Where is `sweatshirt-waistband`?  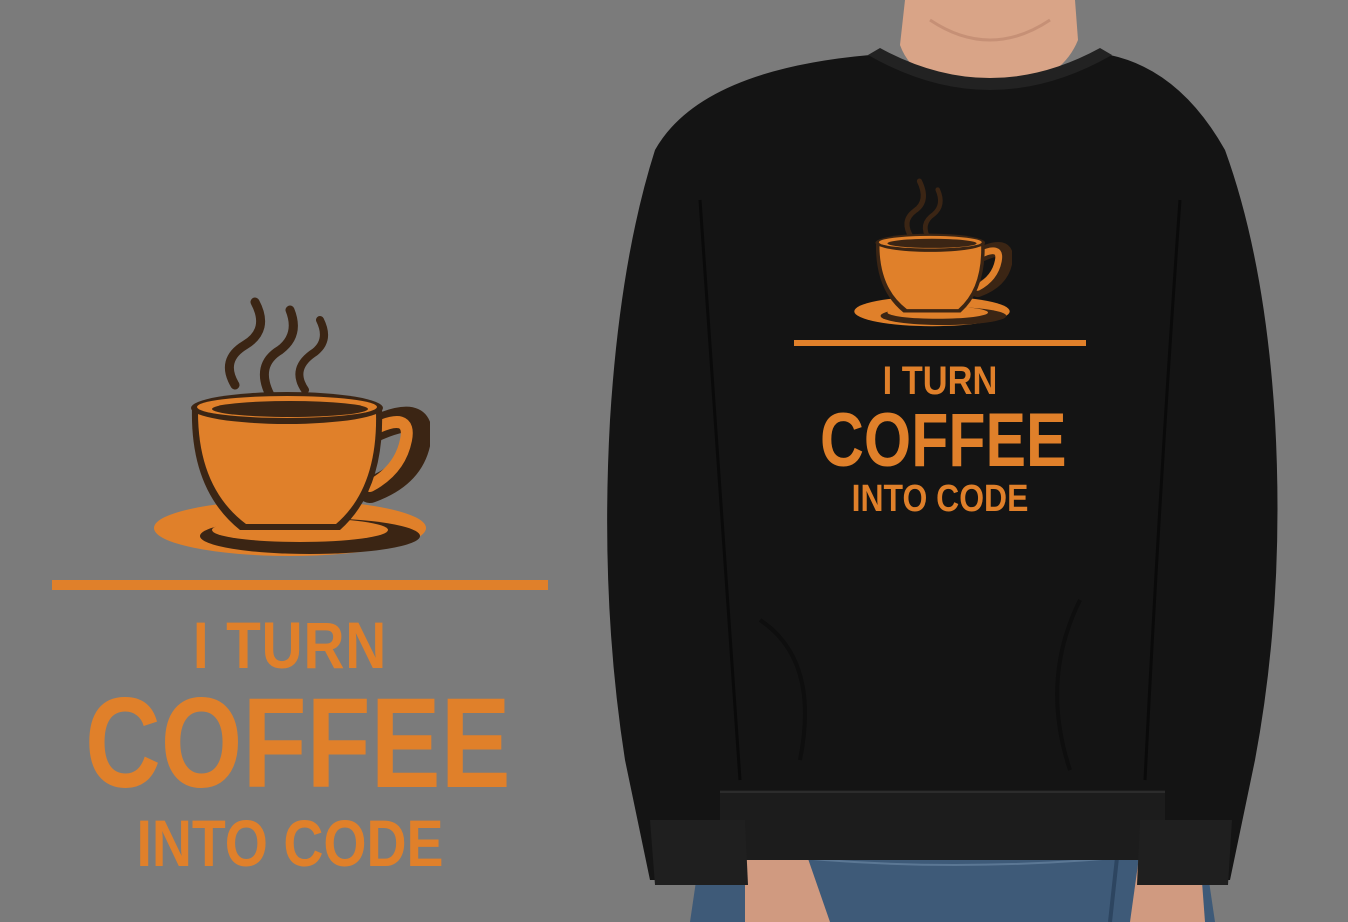 sweatshirt-waistband is located at coordinates (942, 825).